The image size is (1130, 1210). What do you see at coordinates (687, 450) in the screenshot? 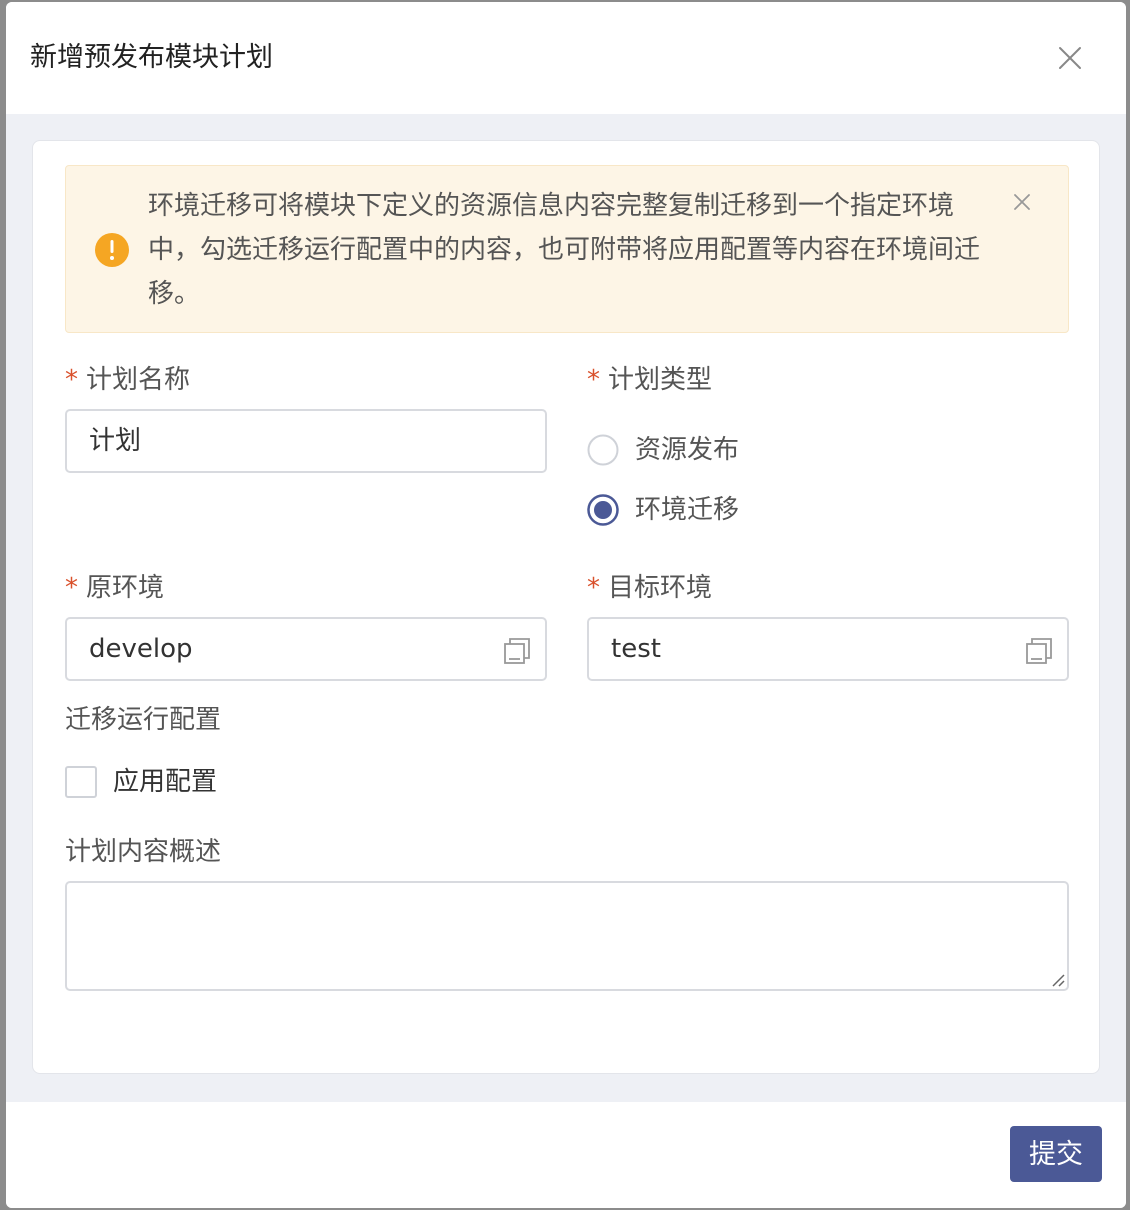
I see `radio-label: 资源发布` at bounding box center [687, 450].